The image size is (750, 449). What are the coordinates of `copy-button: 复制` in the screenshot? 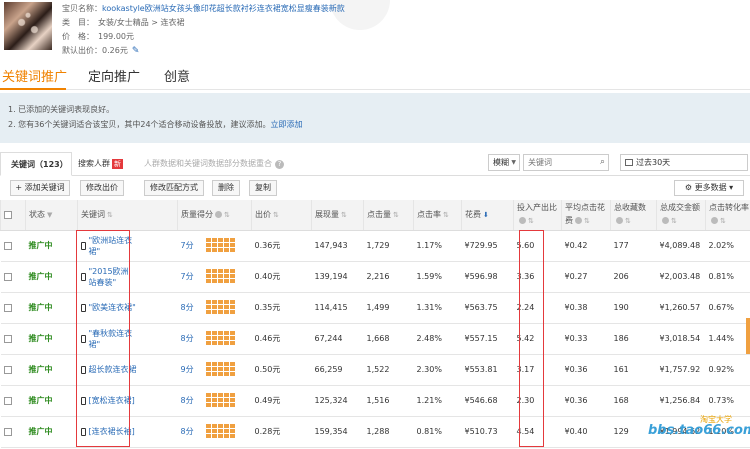 It's located at (263, 188).